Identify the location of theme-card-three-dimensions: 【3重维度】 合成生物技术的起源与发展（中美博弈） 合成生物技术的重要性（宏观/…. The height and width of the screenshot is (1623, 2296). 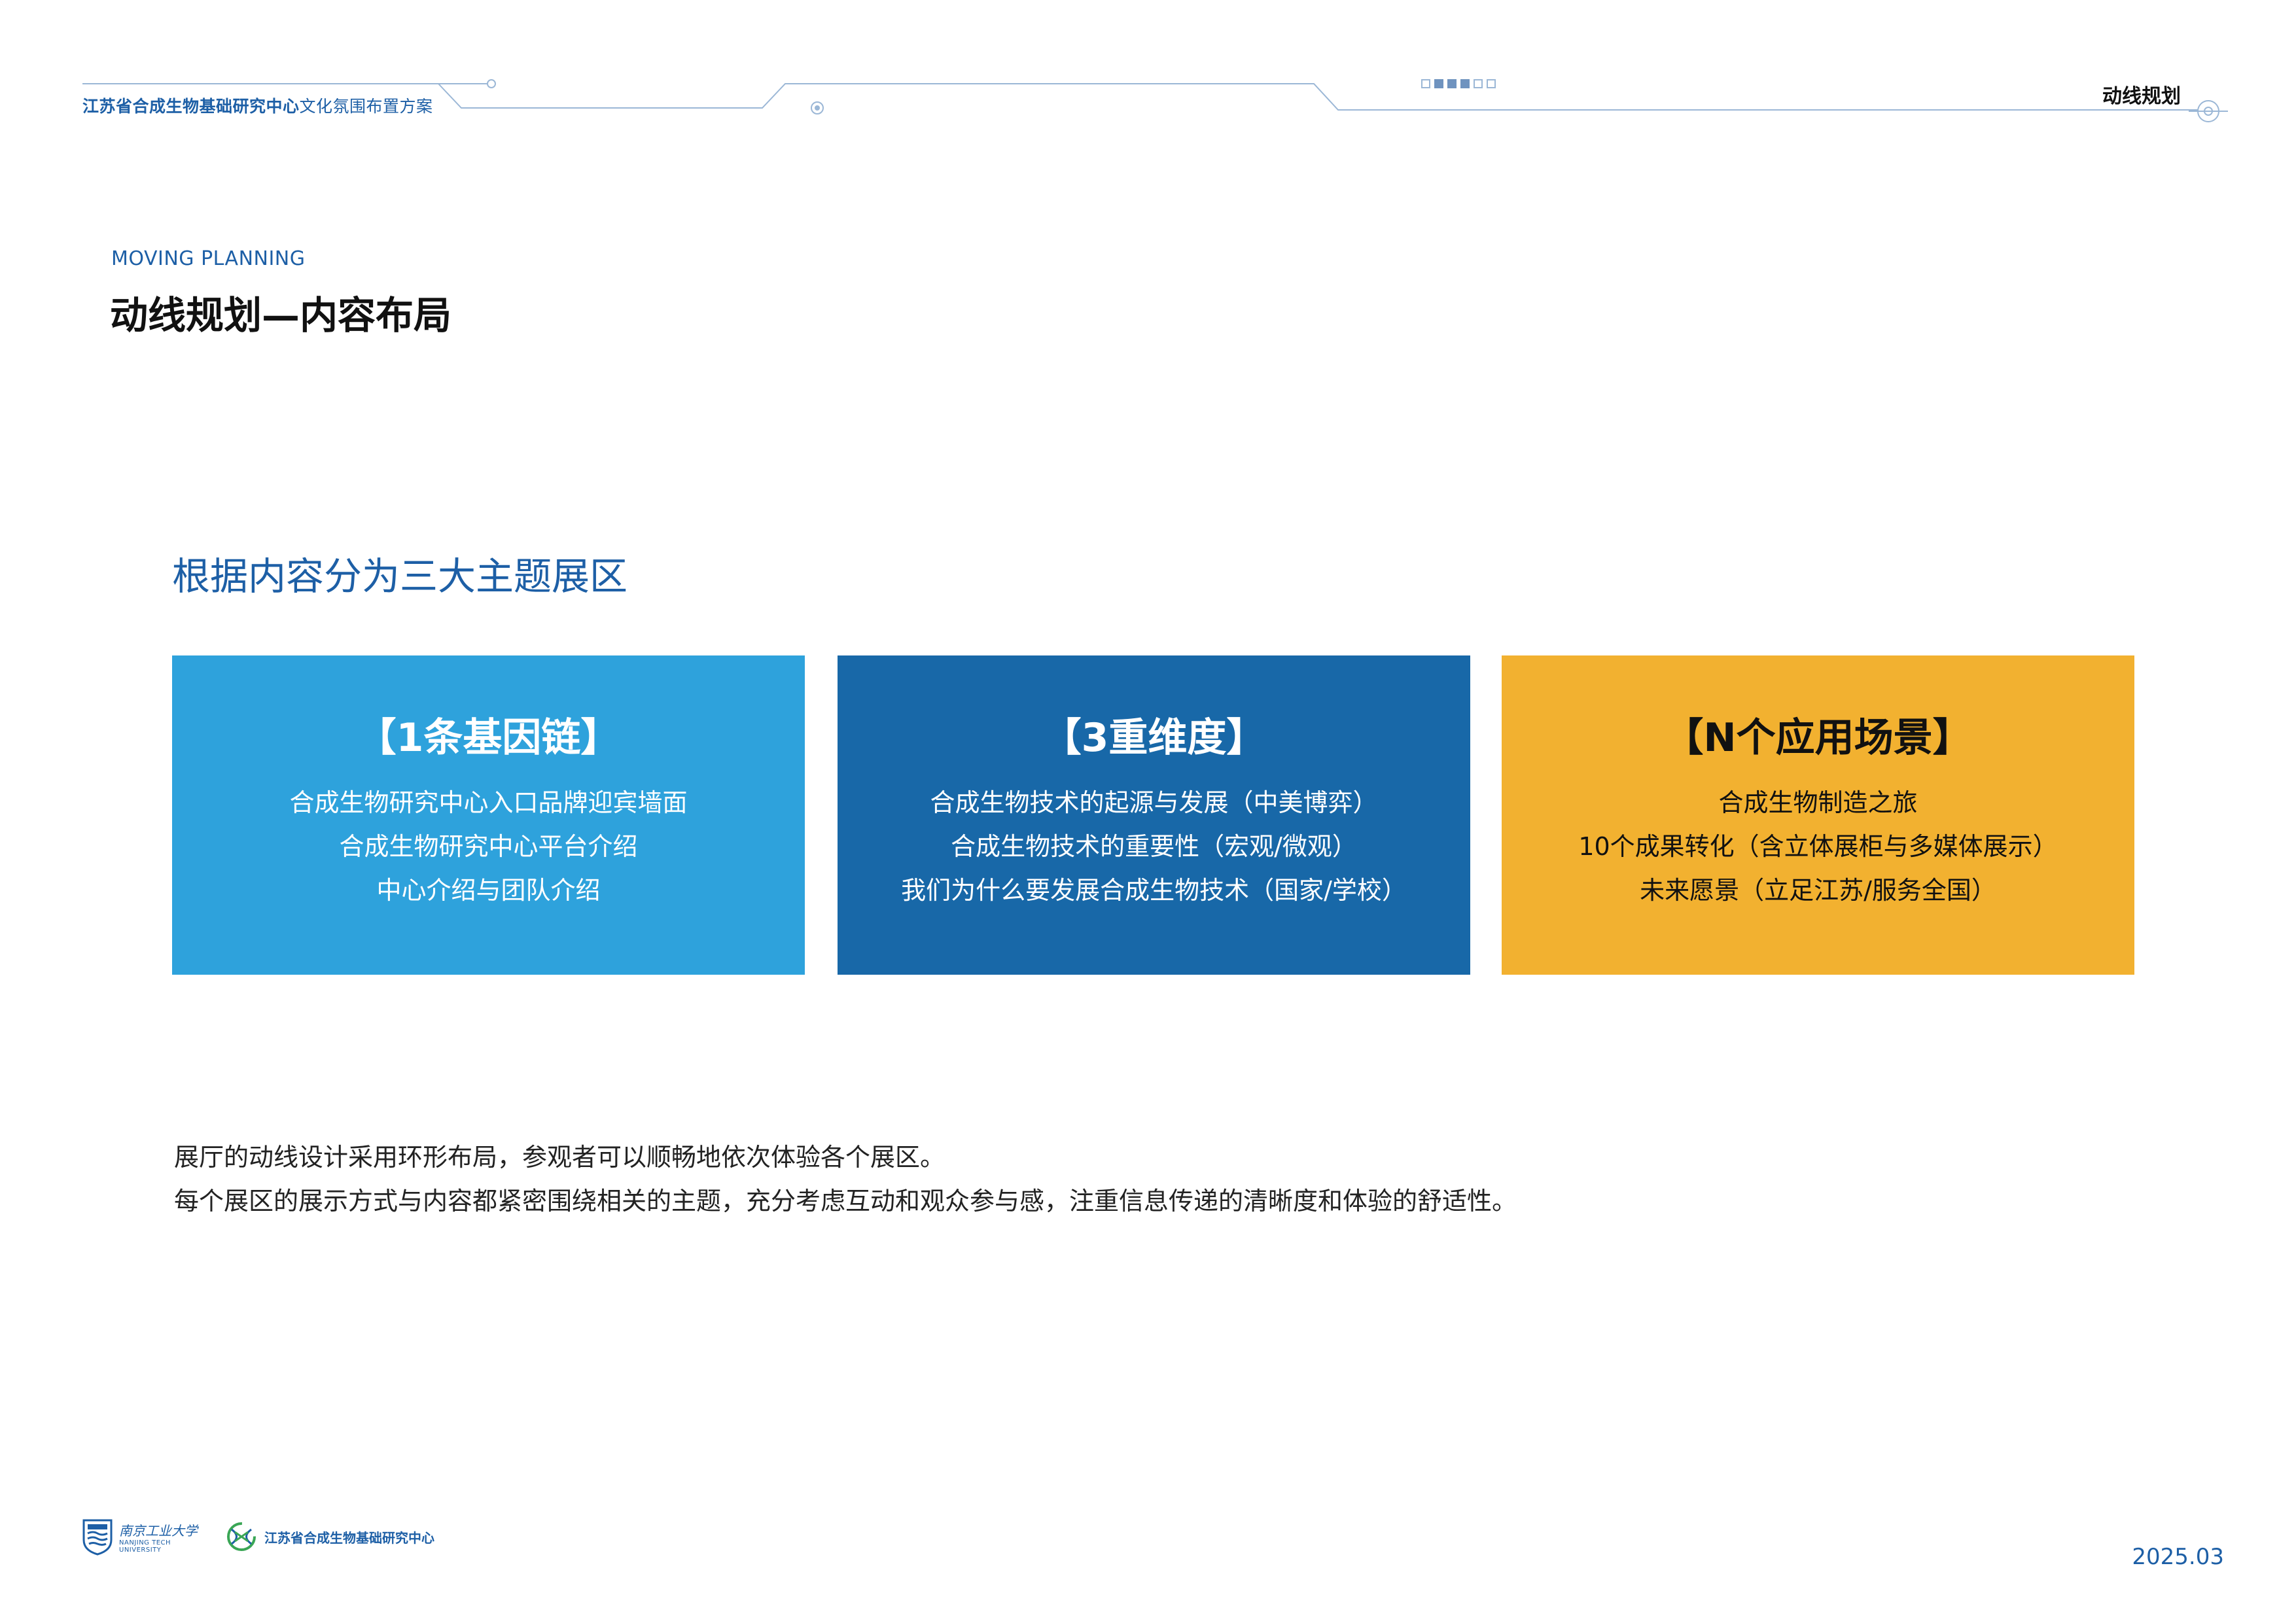
(1154, 815).